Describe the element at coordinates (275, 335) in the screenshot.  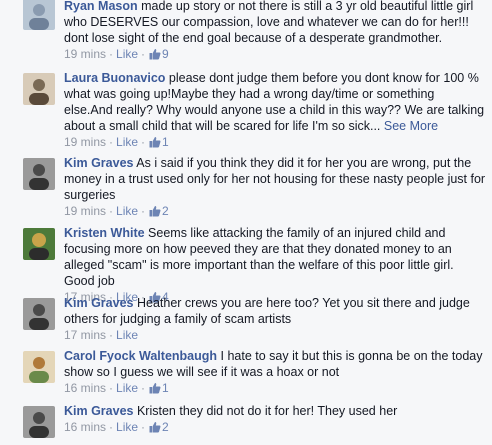
I see `comment-meta: 17 mins · Like` at that location.